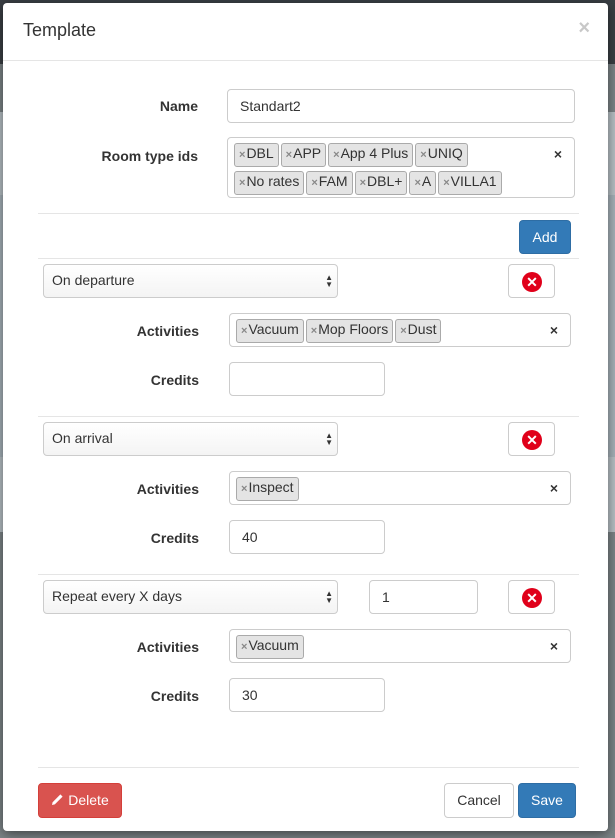  Describe the element at coordinates (423, 597) in the screenshot. I see `interval-days-input` at that location.